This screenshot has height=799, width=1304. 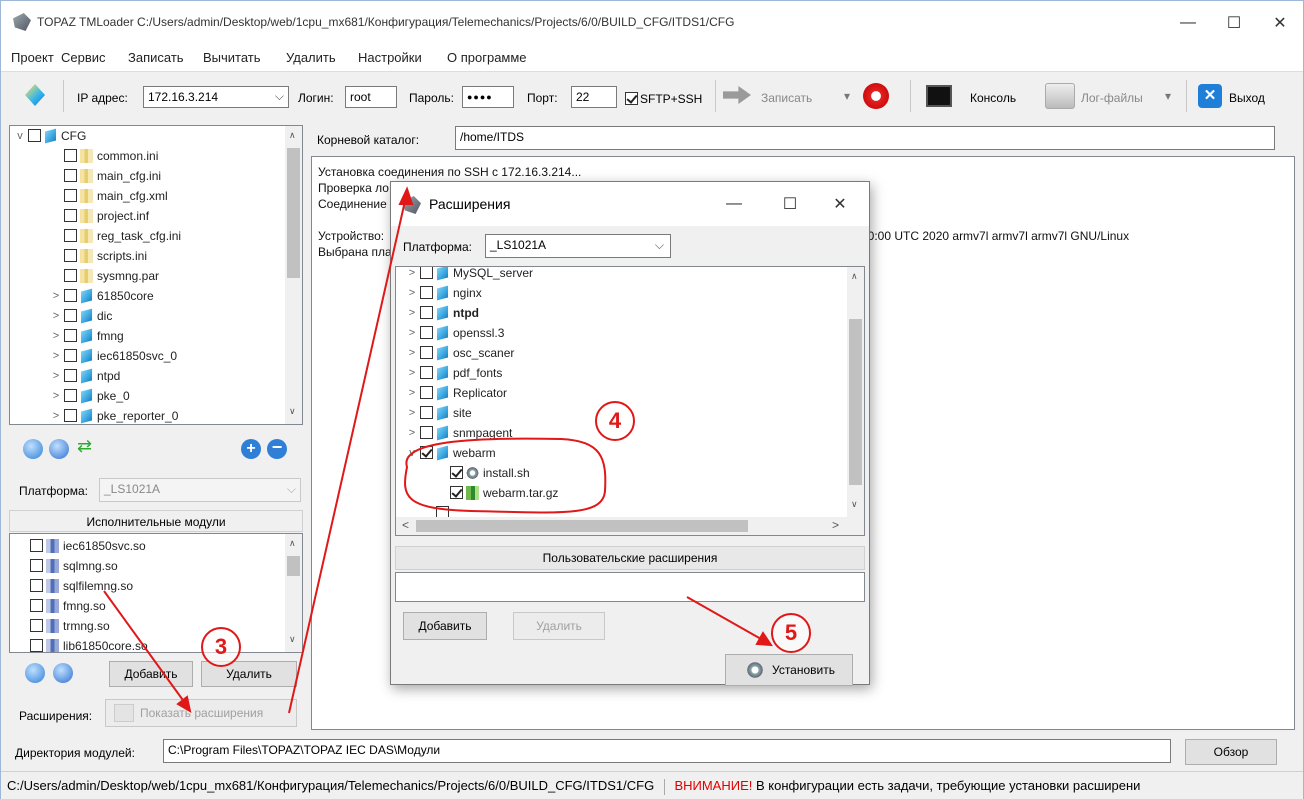 What do you see at coordinates (109, 198) in the screenshot?
I see `tree-item: main_cfg.xml` at bounding box center [109, 198].